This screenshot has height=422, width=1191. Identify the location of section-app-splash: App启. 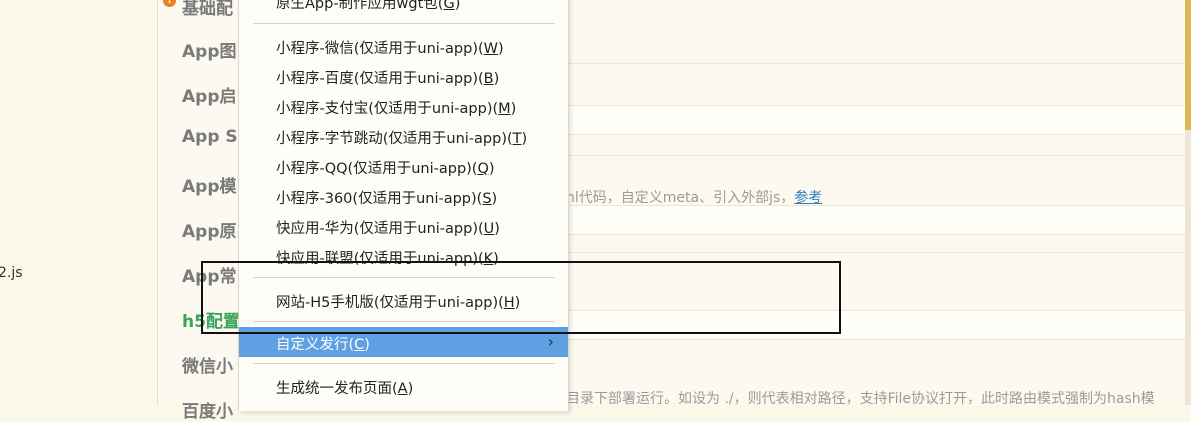
(209, 94).